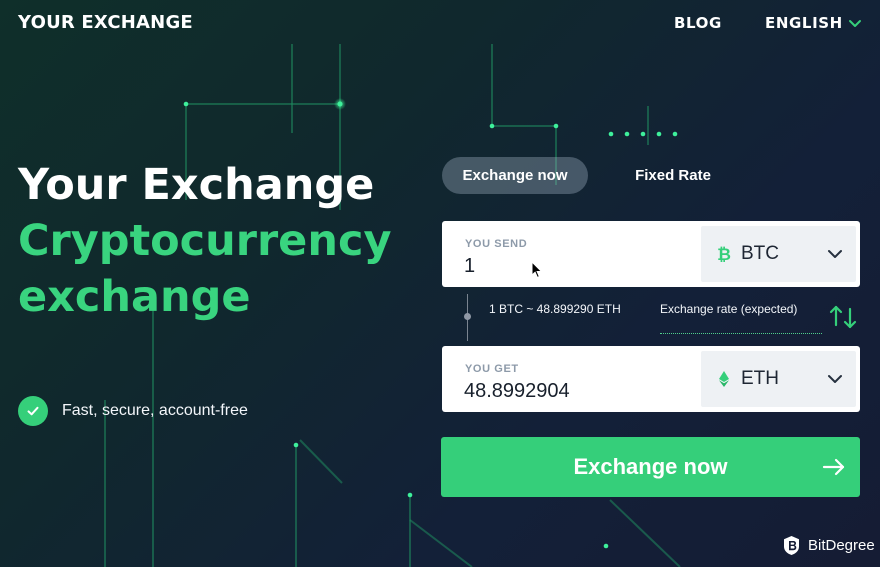 The image size is (880, 567). I want to click on language-selector: ENGLISH, so click(813, 23).